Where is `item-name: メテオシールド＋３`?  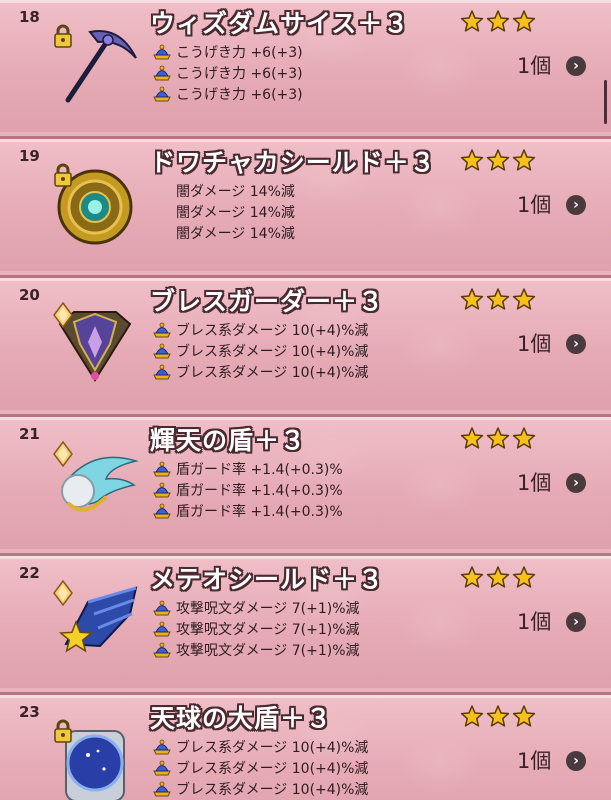 item-name: メテオシールド＋３ is located at coordinates (267, 579).